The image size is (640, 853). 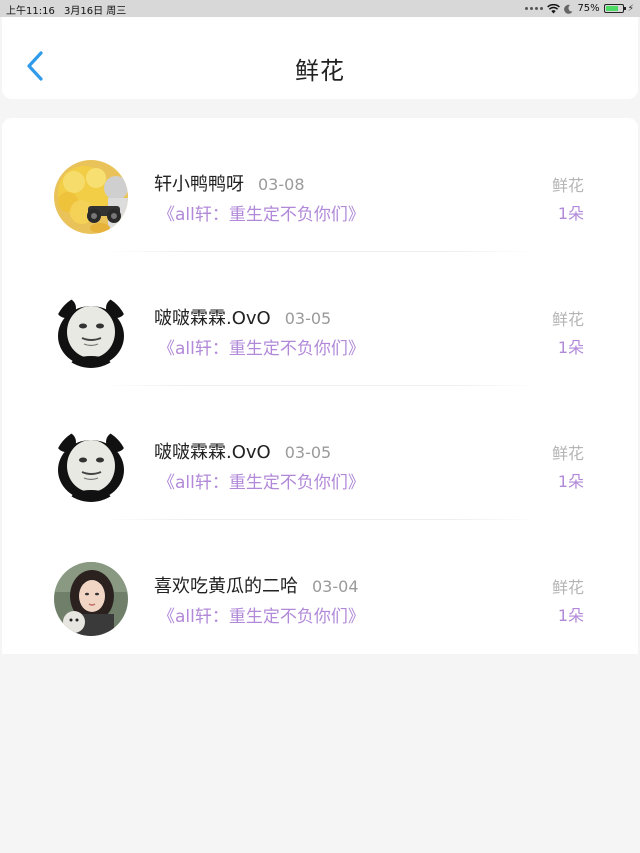 I want to click on yellow-chick-avatar, so click(x=91, y=197).